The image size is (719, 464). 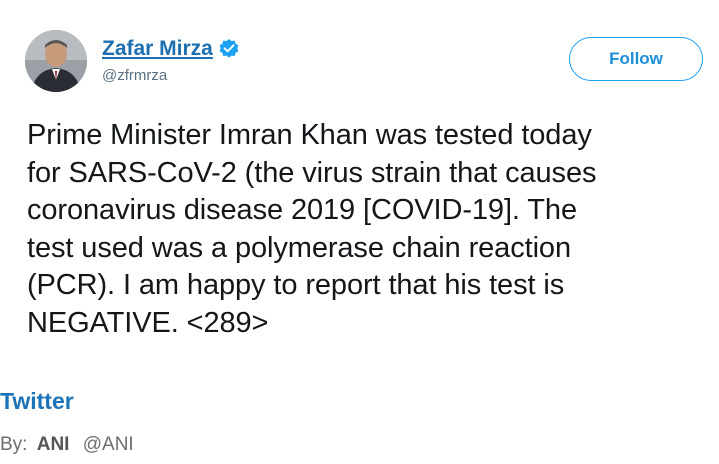 I want to click on name-block: Zafar Mirza @zfrmrza, so click(x=171, y=60).